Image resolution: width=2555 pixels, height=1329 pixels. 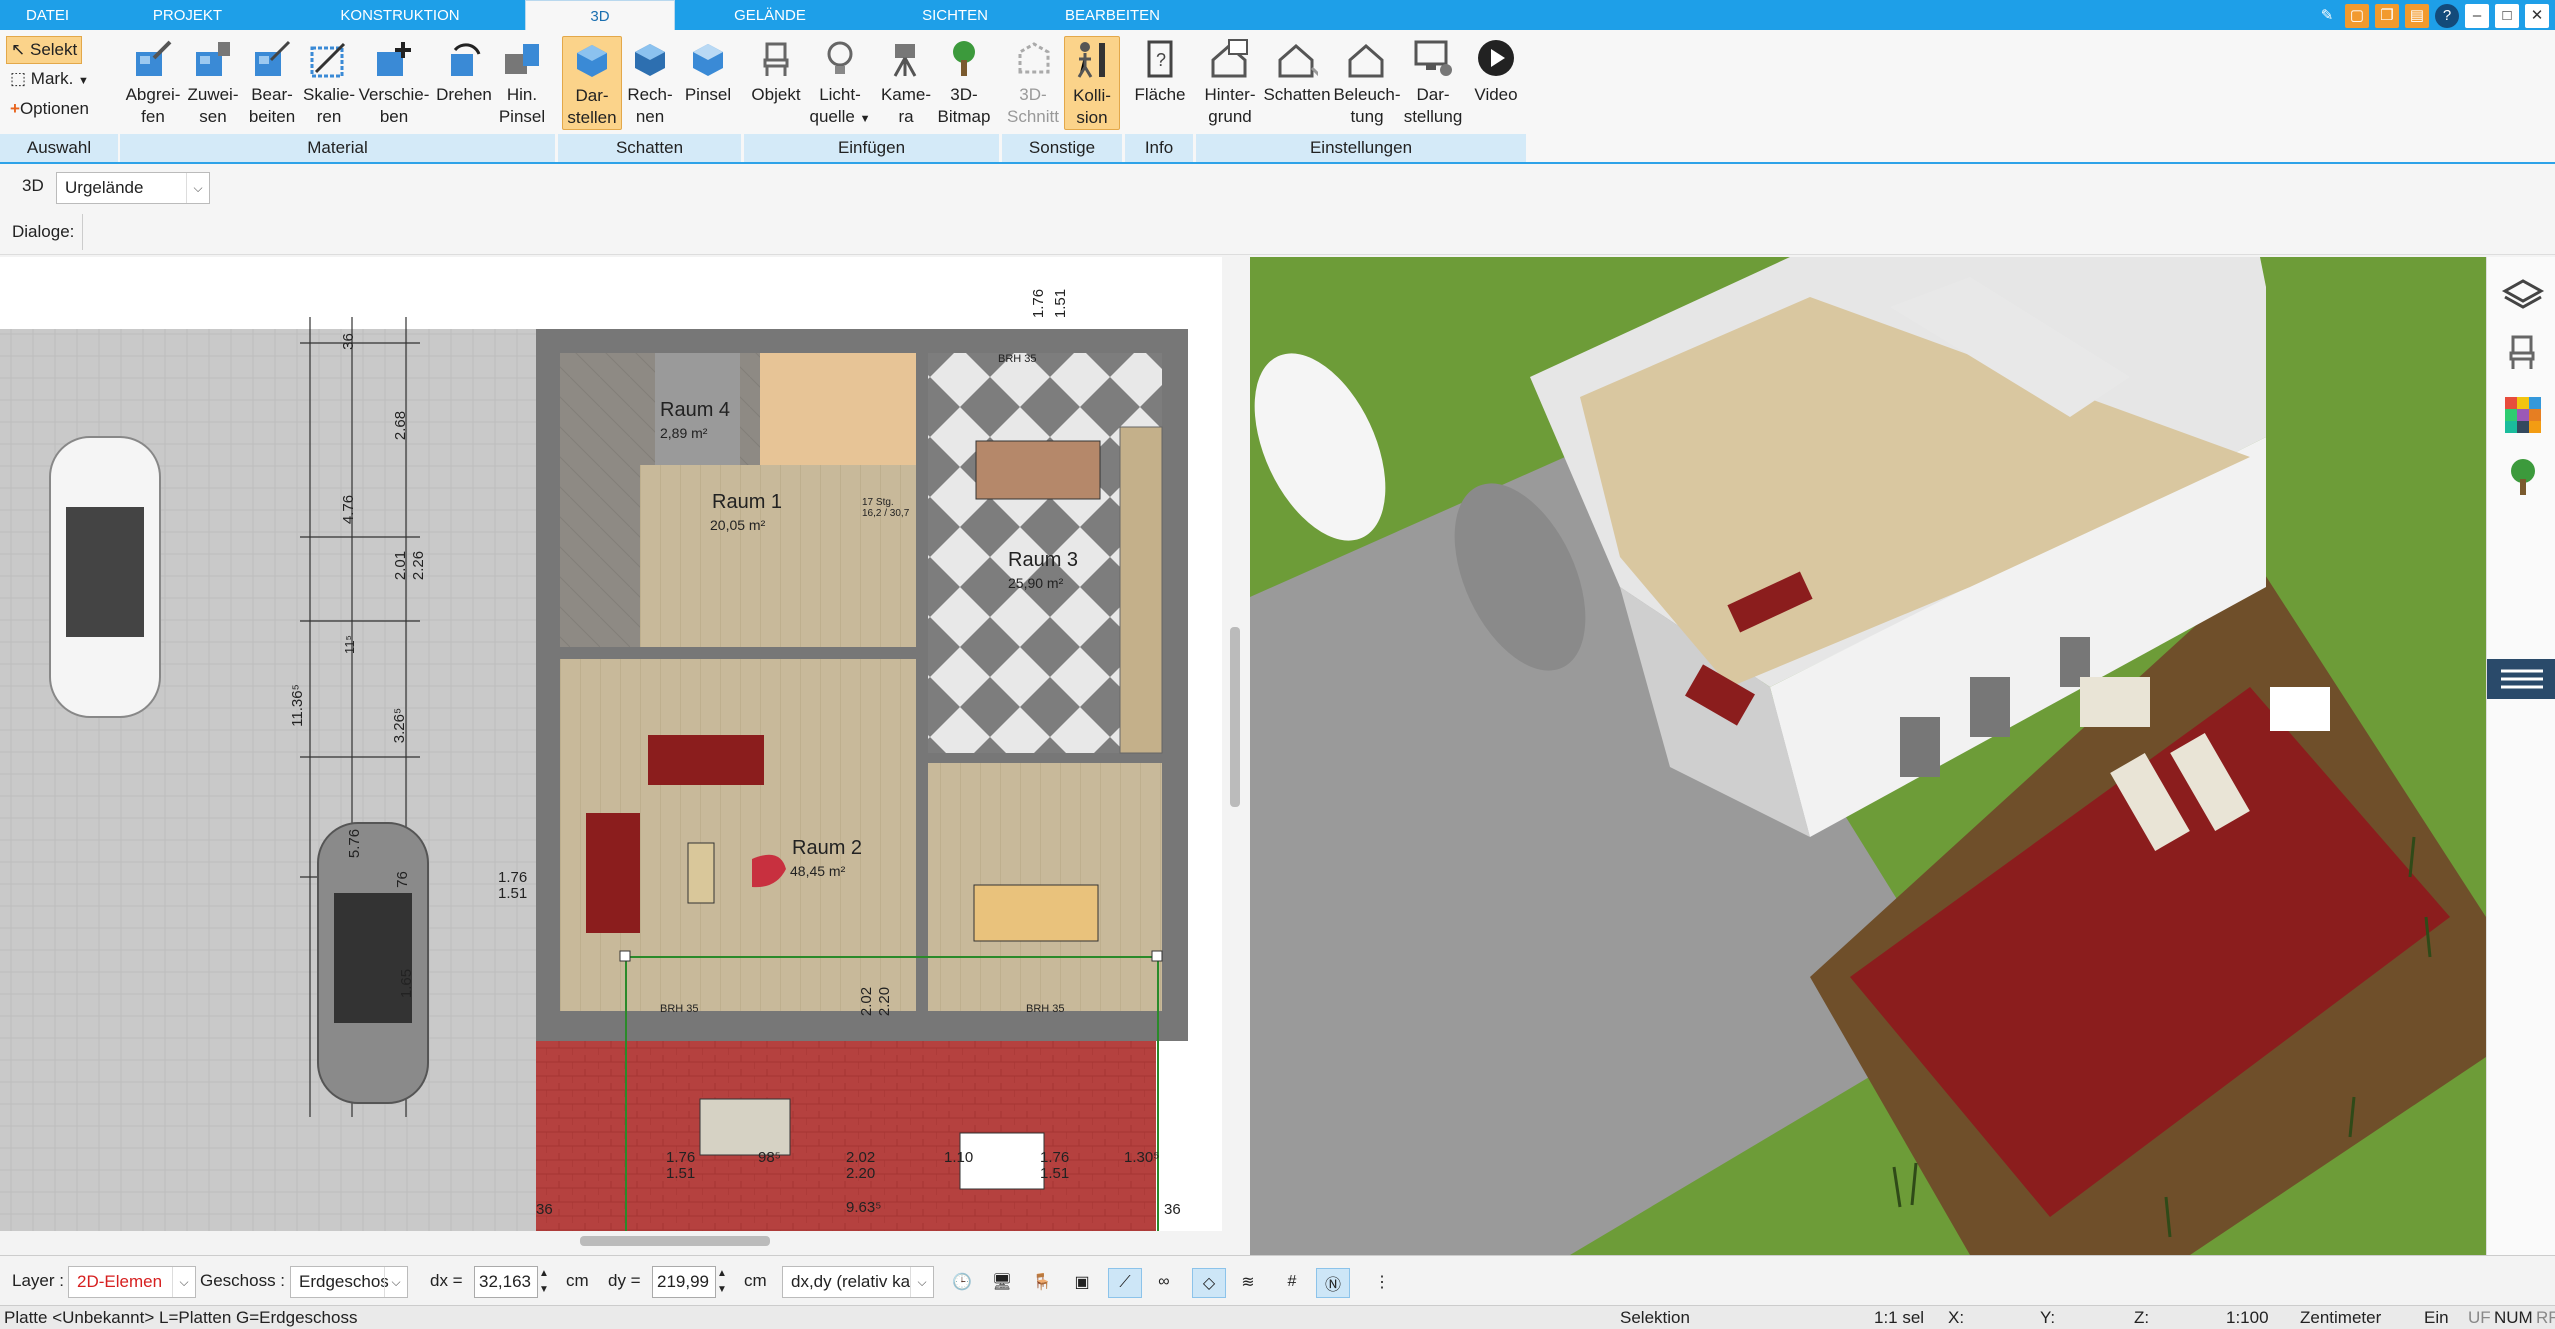 What do you see at coordinates (506, 1282) in the screenshot?
I see `dx-input: 32,163` at bounding box center [506, 1282].